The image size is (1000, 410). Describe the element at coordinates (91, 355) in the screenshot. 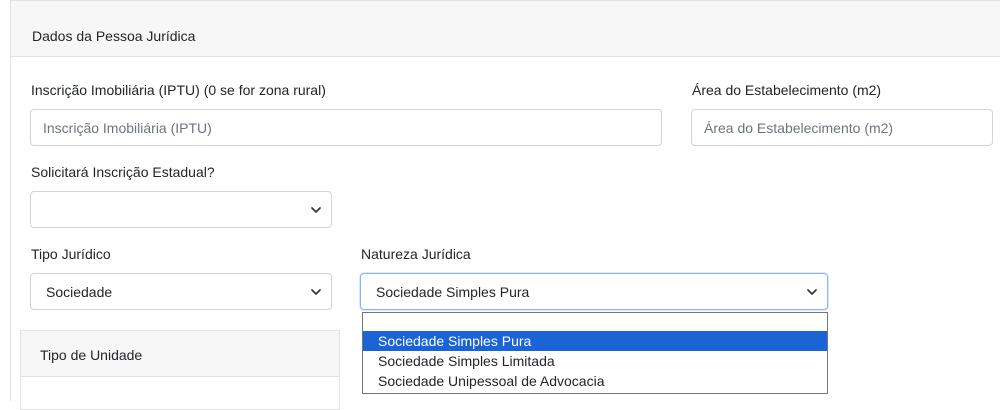

I see `tipo-unidade-title: Tipo de Unidade` at that location.